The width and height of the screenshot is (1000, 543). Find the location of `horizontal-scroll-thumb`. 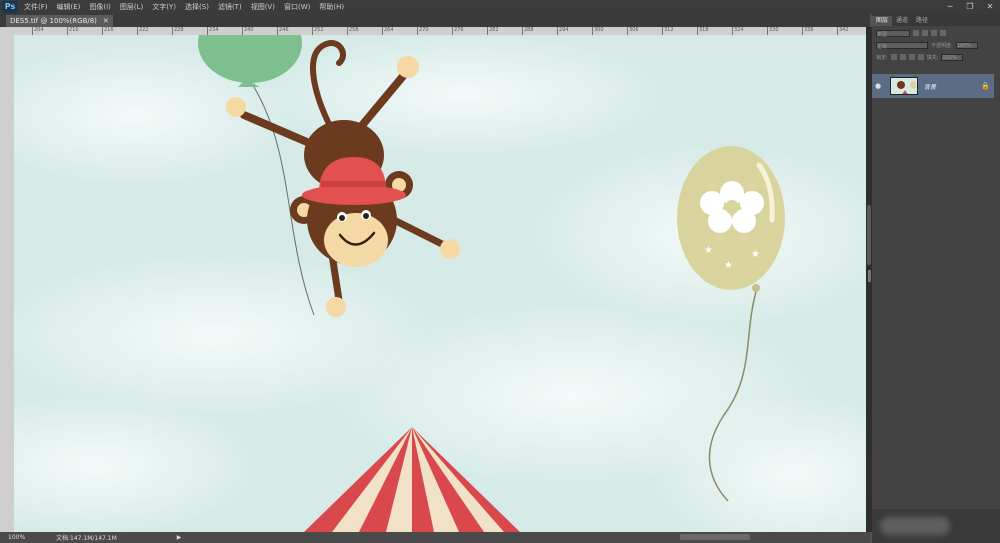

horizontal-scroll-thumb is located at coordinates (715, 537).